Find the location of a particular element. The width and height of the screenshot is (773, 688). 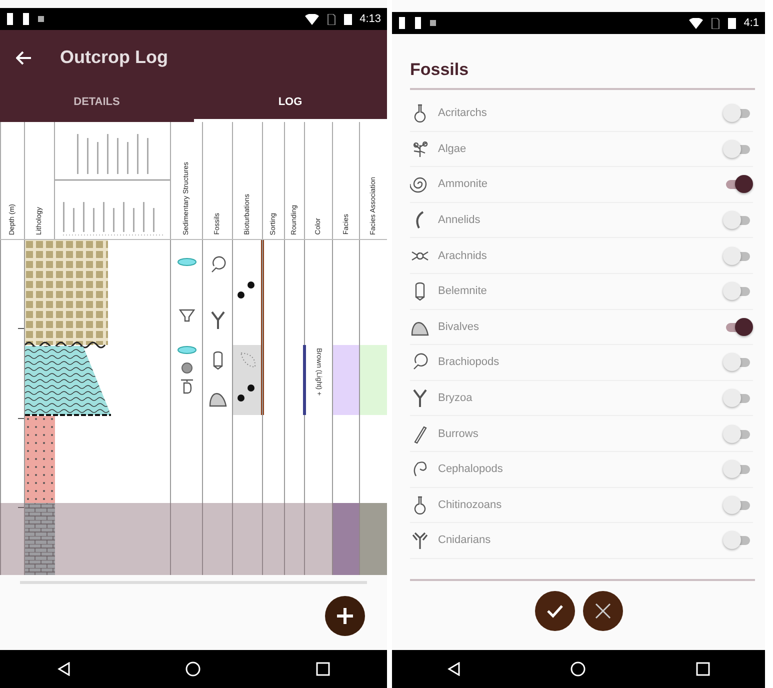

check-icon is located at coordinates (555, 611).